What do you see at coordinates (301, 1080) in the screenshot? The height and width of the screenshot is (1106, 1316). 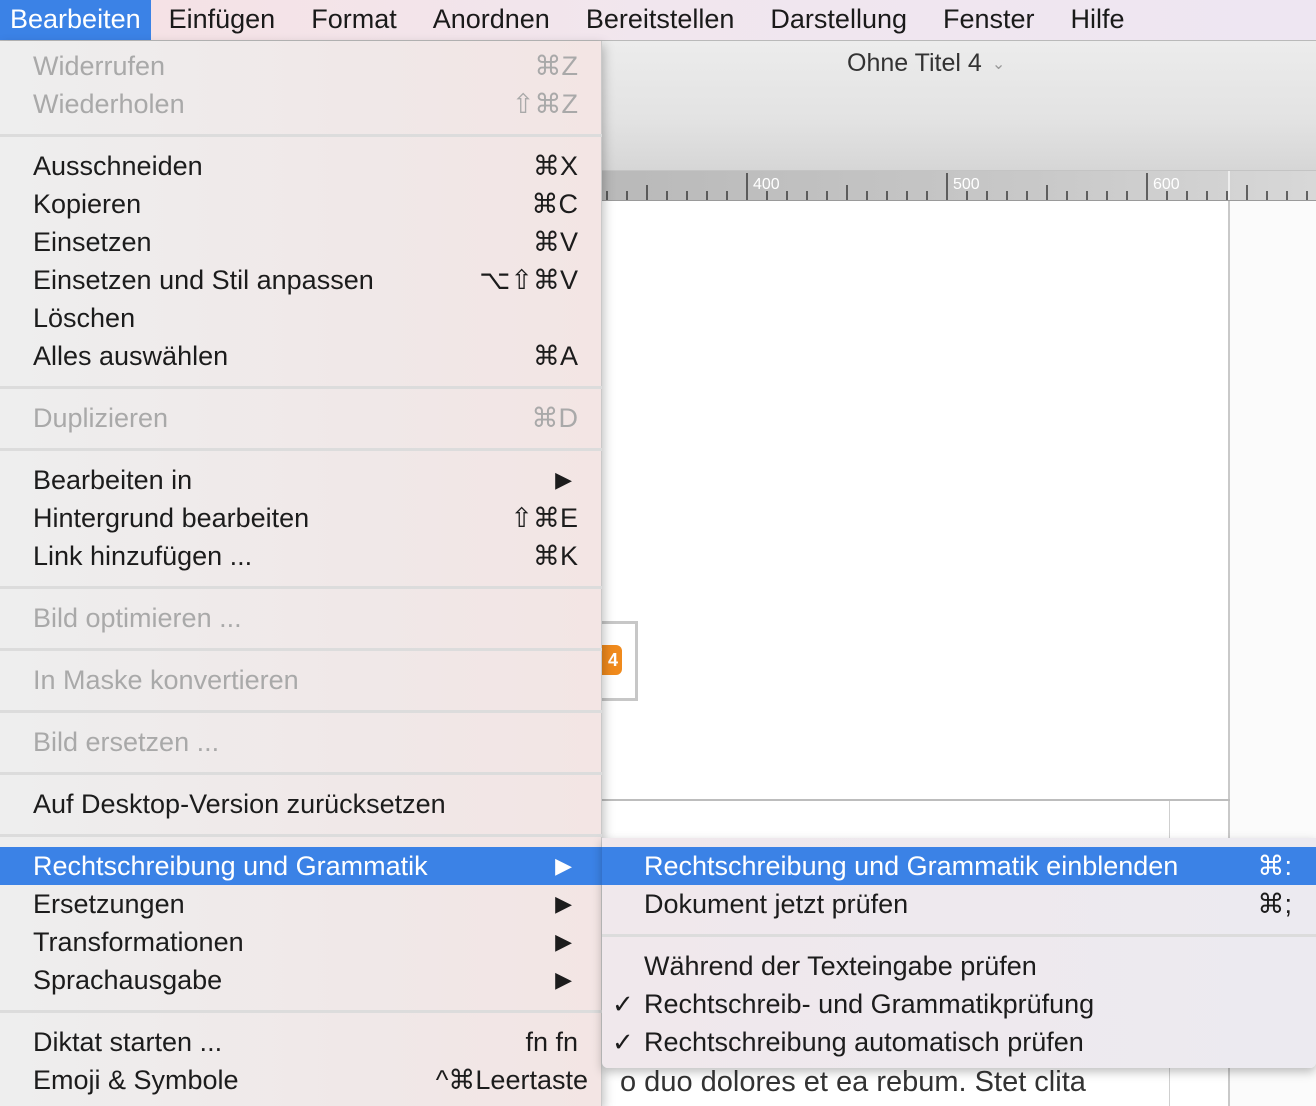 I see `menu-item-emoji: Emoji & Symbole ^⌘Leertaste` at bounding box center [301, 1080].